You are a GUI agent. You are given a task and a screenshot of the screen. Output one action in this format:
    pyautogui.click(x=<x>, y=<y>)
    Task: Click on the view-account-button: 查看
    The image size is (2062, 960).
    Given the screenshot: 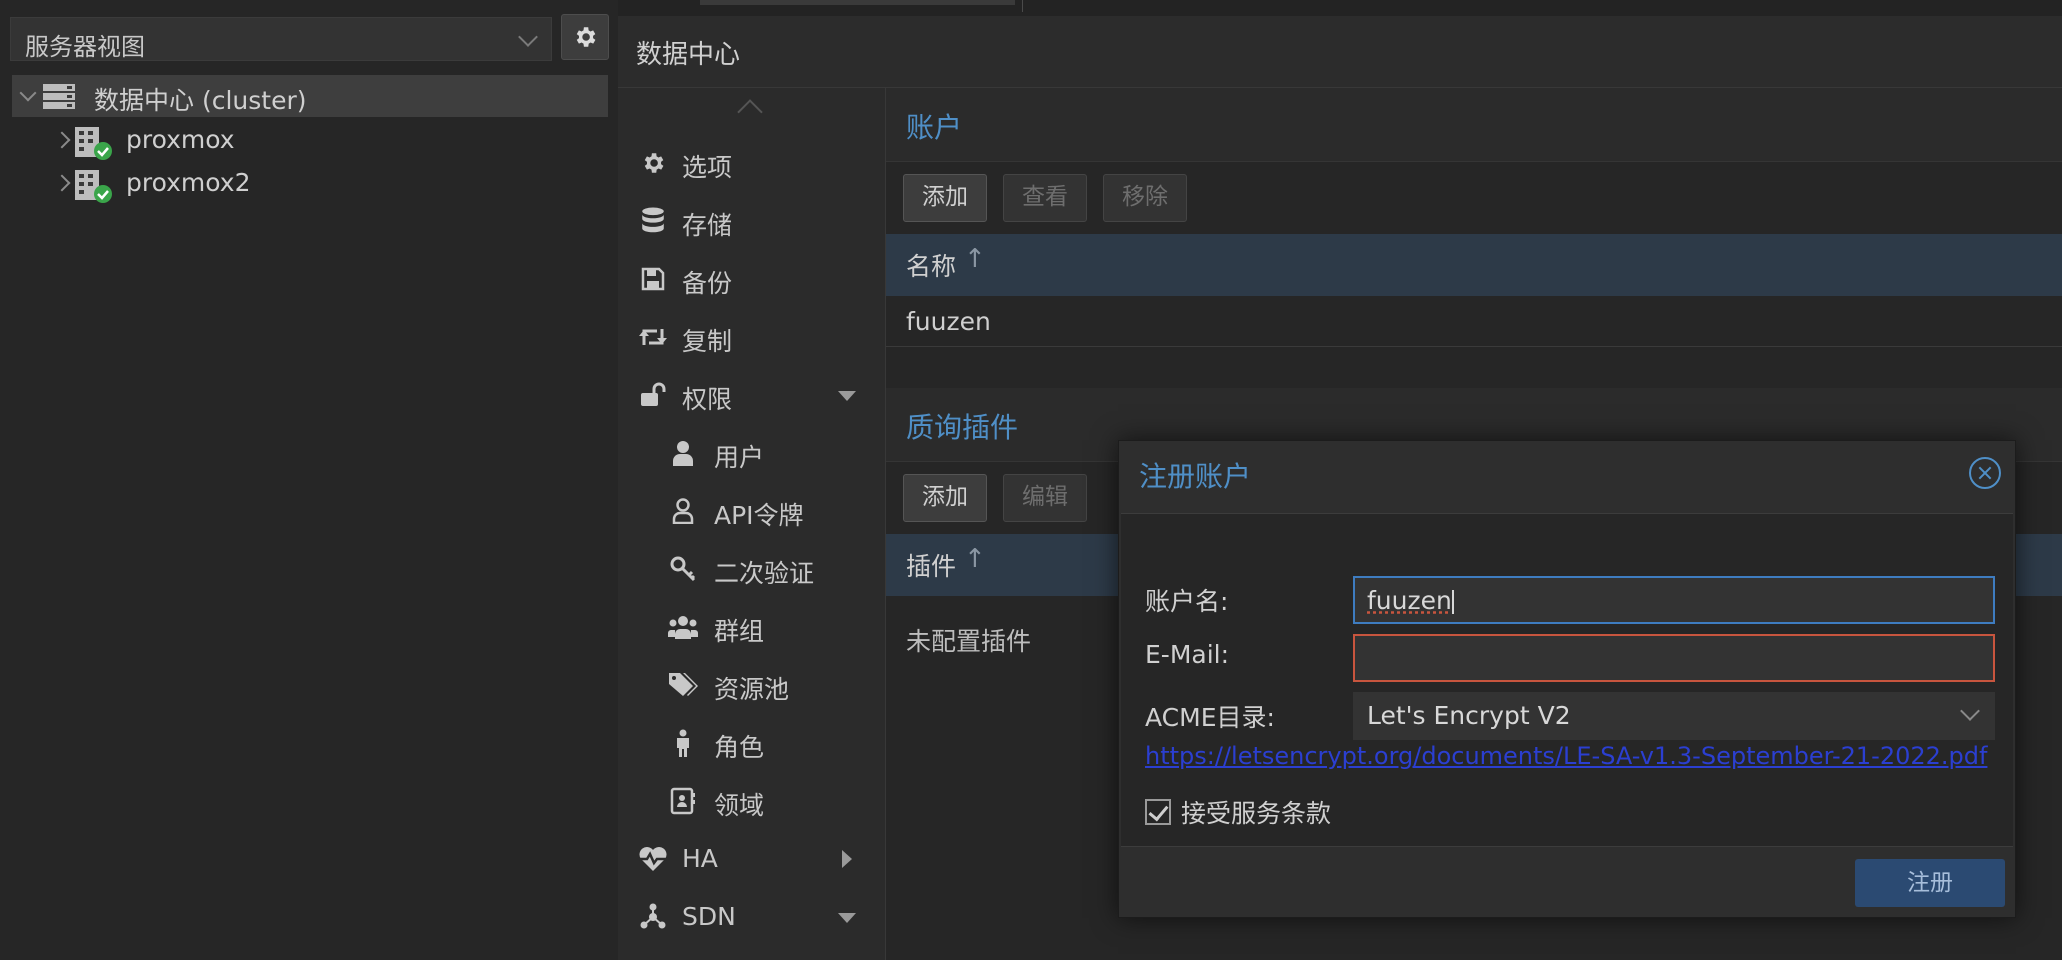 What is the action you would take?
    pyautogui.click(x=1045, y=198)
    